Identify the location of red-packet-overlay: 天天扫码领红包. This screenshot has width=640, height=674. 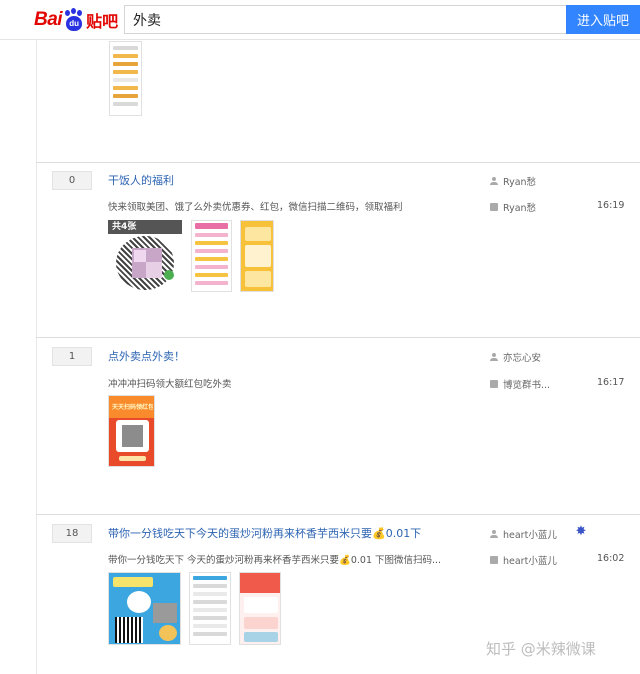
(132, 407).